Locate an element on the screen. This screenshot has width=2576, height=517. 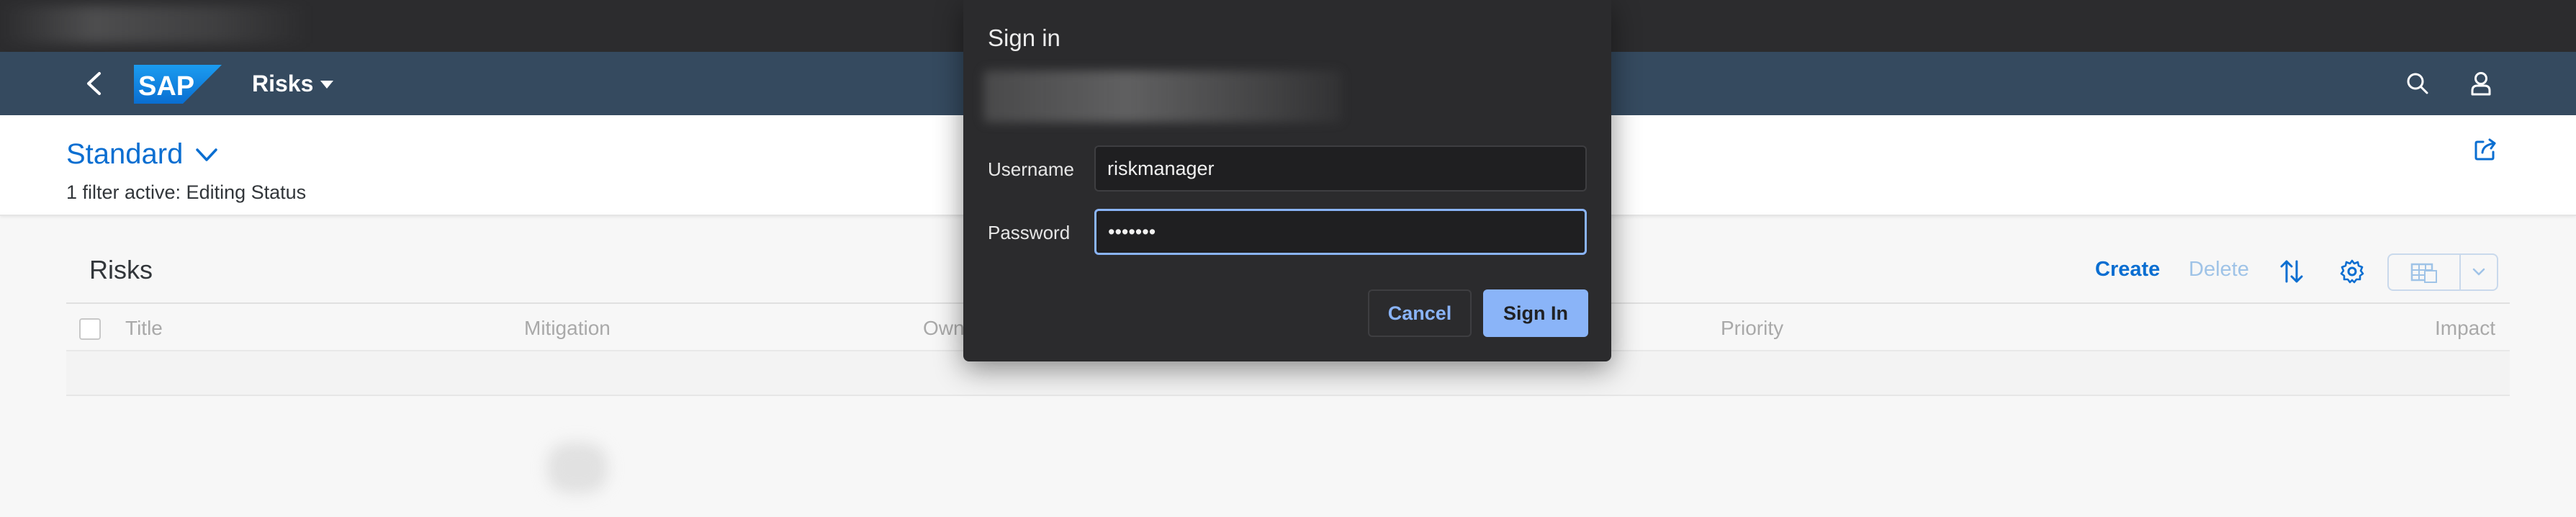
export-dropdown-button is located at coordinates (2479, 272).